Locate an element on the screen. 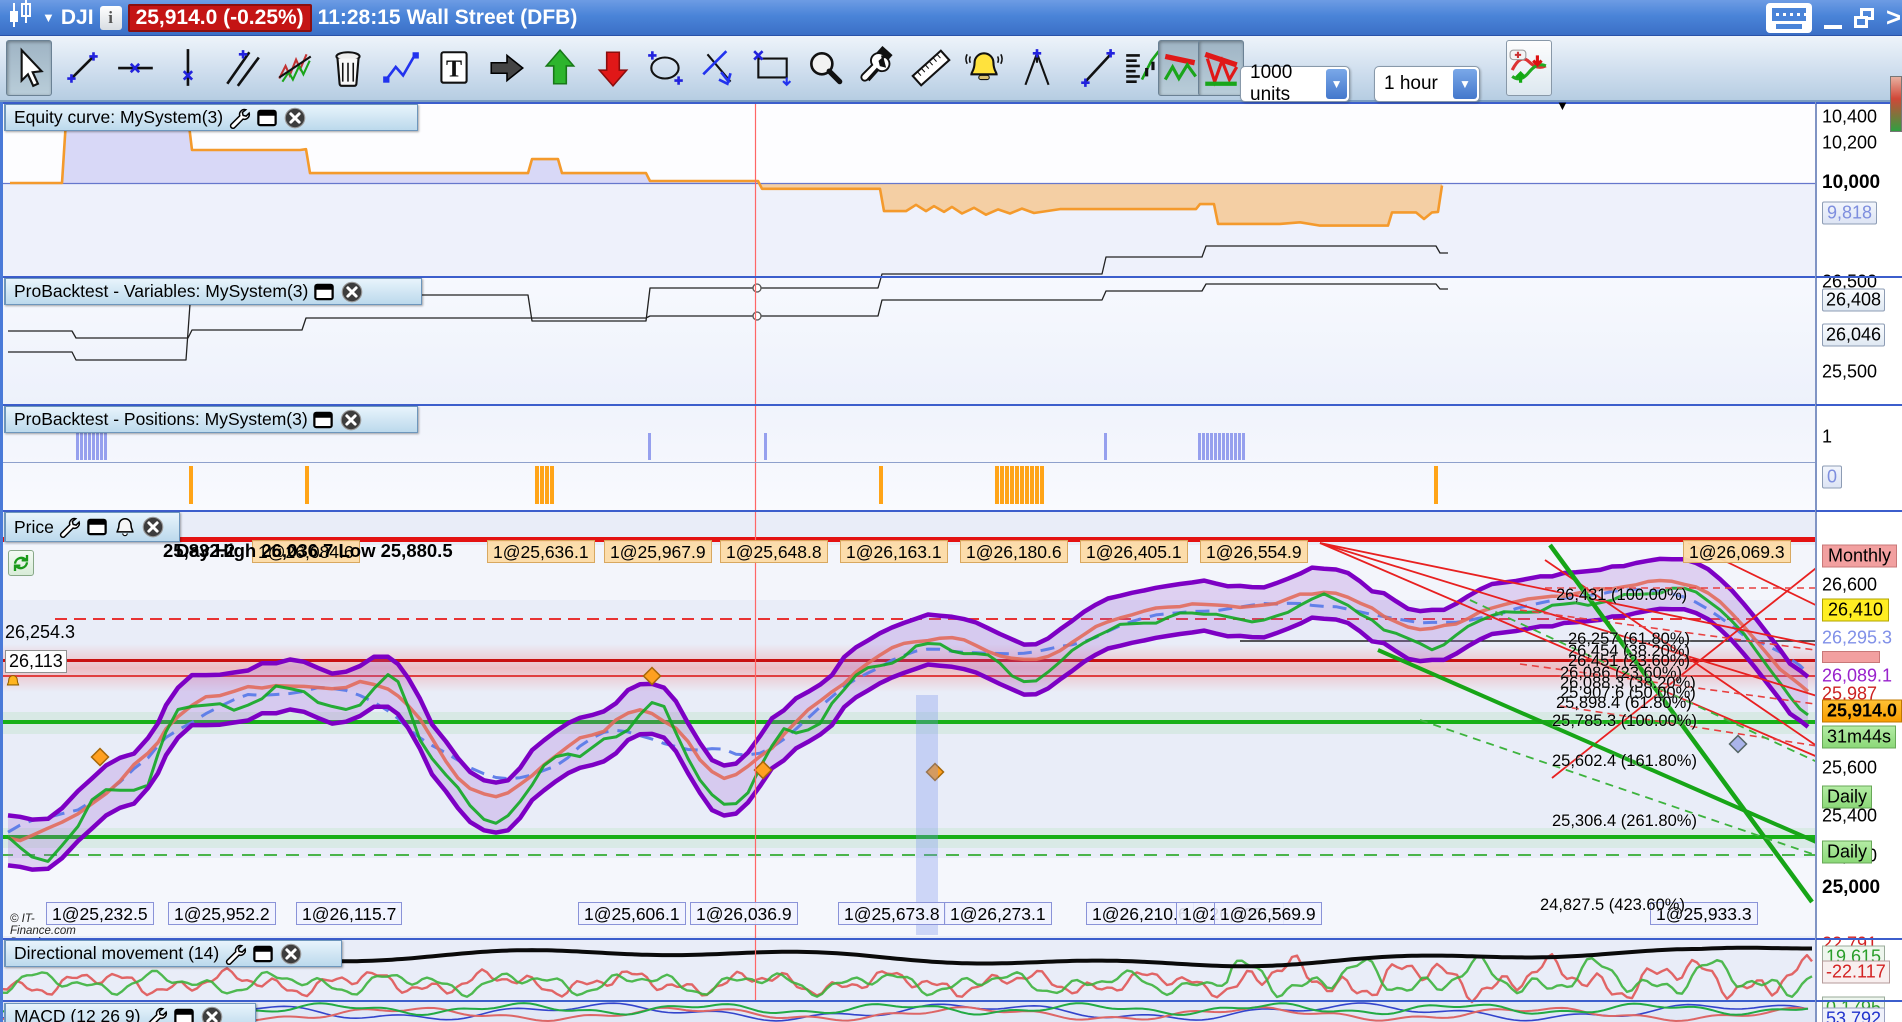  segment-tool is located at coordinates (1098, 68).